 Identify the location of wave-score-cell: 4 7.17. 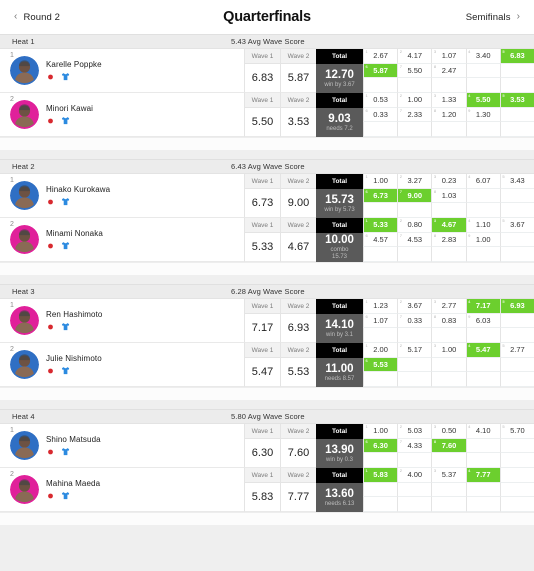
(482, 306).